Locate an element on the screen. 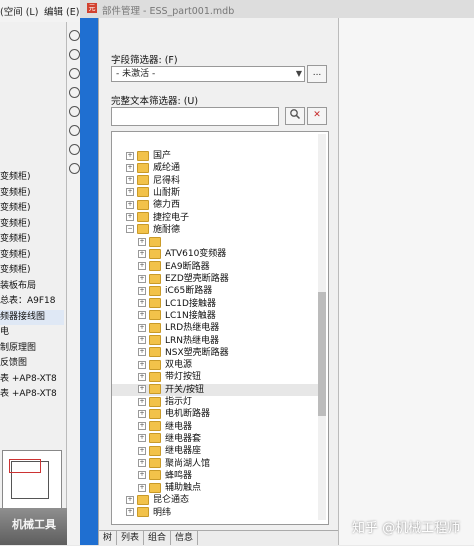 The height and width of the screenshot is (546, 474). tree-node: − 施耐德 is located at coordinates (215, 230).